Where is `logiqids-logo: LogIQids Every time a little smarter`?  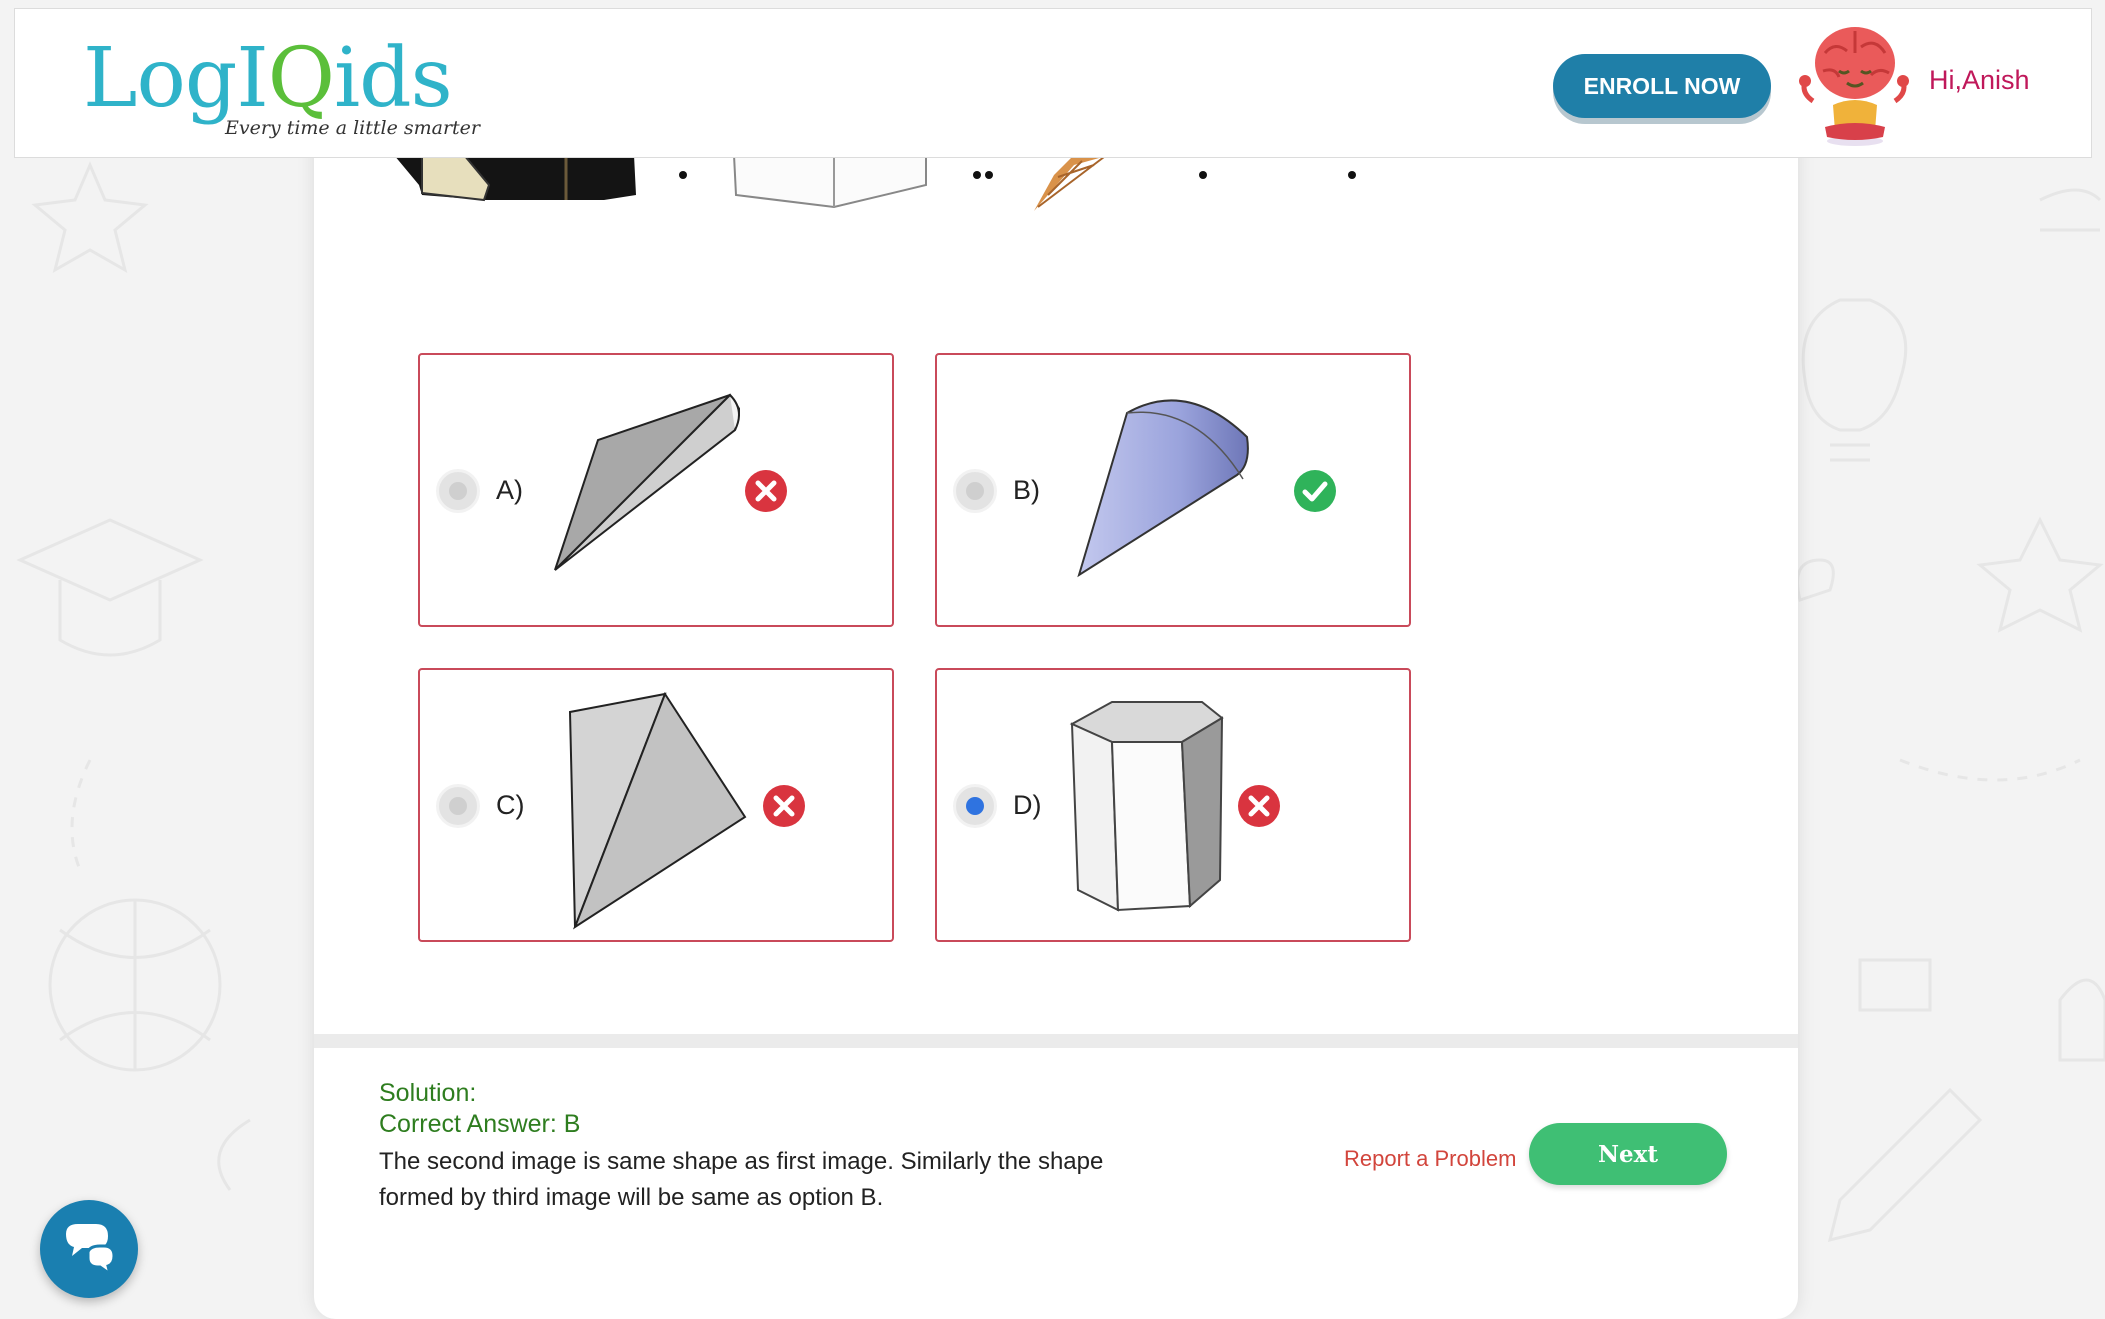
logiqids-logo: LogIQids Every time a little smarter is located at coordinates (283, 86).